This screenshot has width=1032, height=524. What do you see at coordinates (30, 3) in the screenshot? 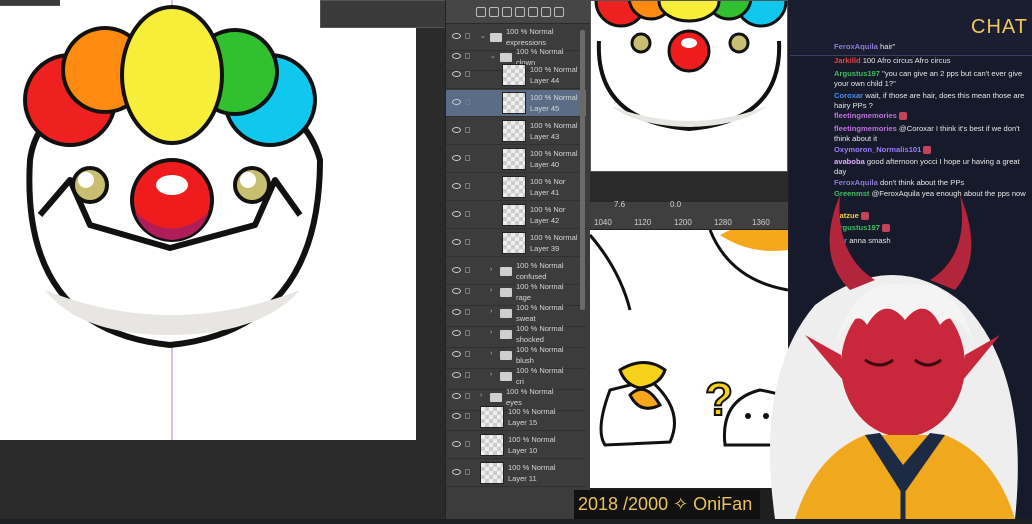
I see `tab-strip` at bounding box center [30, 3].